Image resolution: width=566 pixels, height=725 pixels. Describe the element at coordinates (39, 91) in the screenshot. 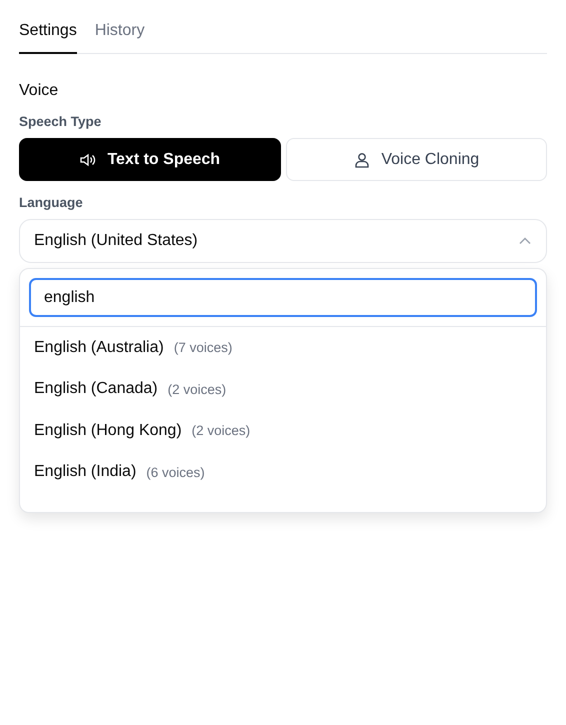

I see `section-title: Voice` at that location.